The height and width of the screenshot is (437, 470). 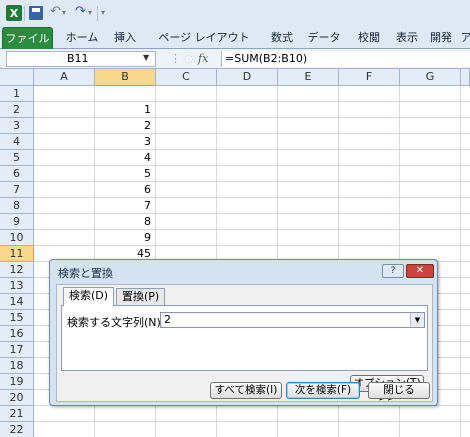 What do you see at coordinates (420, 271) in the screenshot?
I see `close-icon: ✕` at bounding box center [420, 271].